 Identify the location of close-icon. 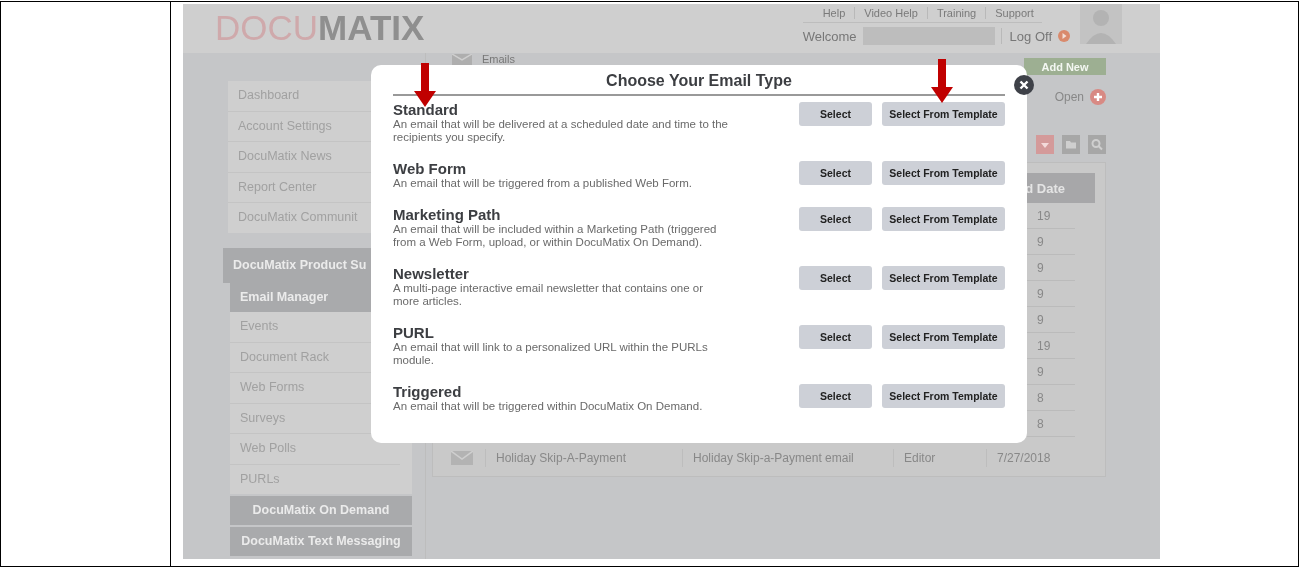
(1024, 85).